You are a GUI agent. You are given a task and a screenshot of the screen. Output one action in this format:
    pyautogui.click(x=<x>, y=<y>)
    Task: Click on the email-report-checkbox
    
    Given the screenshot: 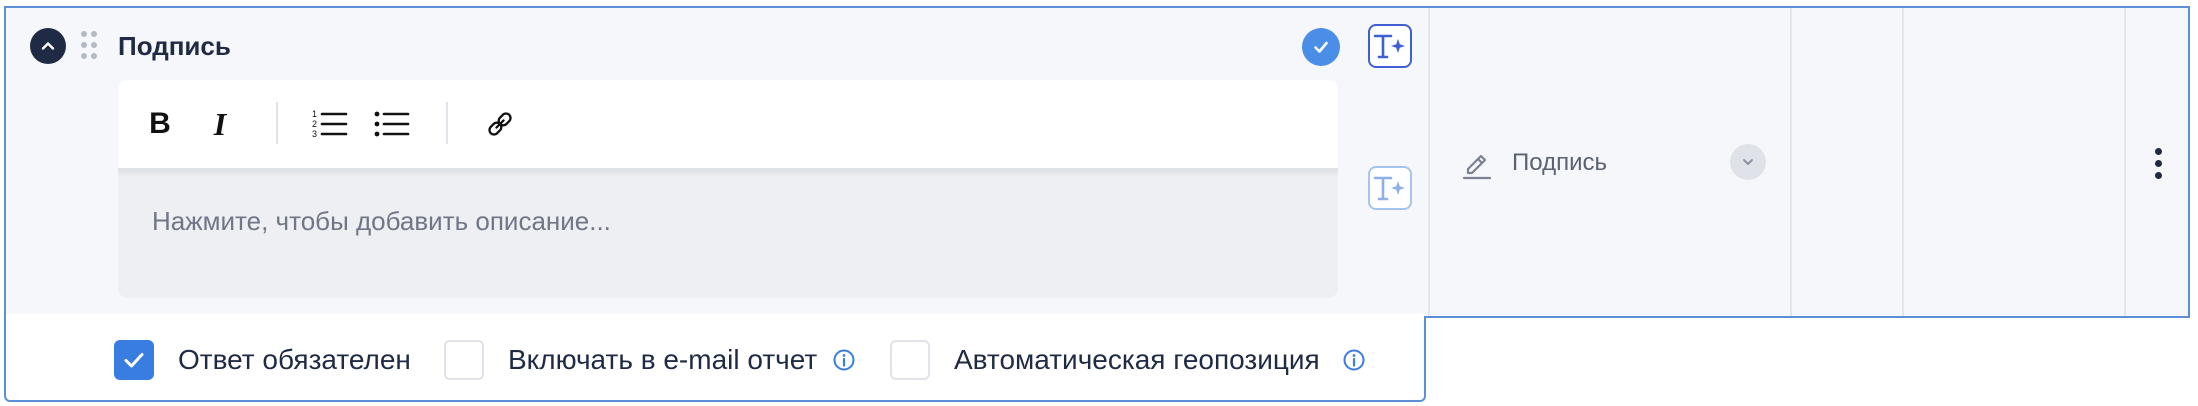 What is the action you would take?
    pyautogui.click(x=464, y=360)
    